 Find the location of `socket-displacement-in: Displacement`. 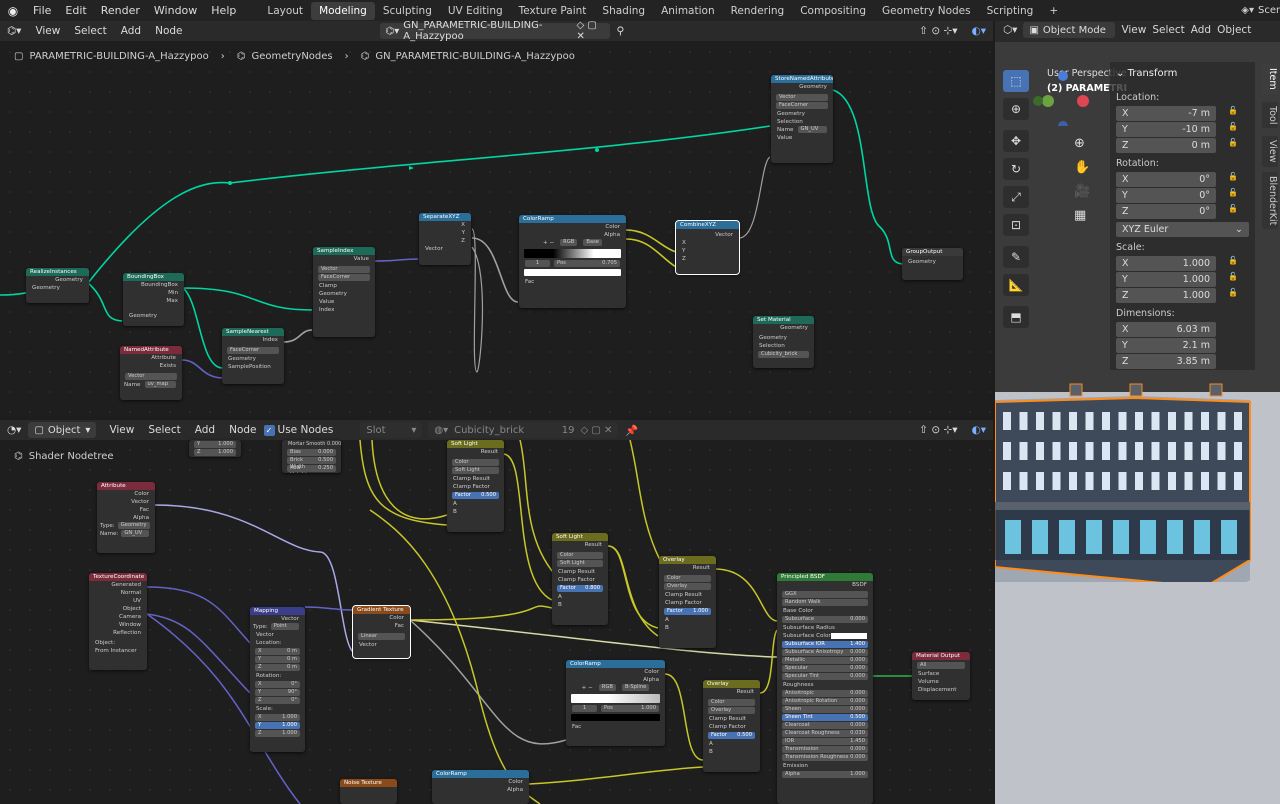

socket-displacement-in: Displacement is located at coordinates (941, 690).